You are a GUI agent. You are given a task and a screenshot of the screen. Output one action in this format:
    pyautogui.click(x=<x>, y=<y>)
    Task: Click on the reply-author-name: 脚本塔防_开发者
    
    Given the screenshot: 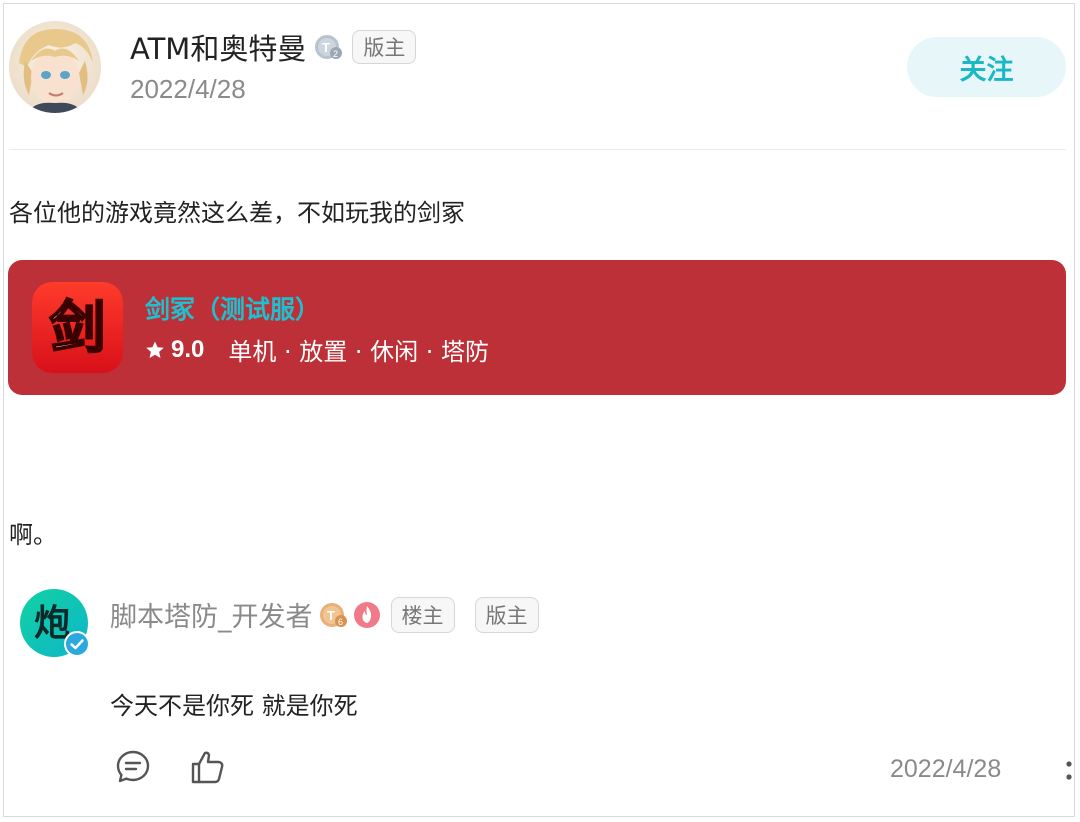 What is the action you would take?
    pyautogui.click(x=211, y=614)
    